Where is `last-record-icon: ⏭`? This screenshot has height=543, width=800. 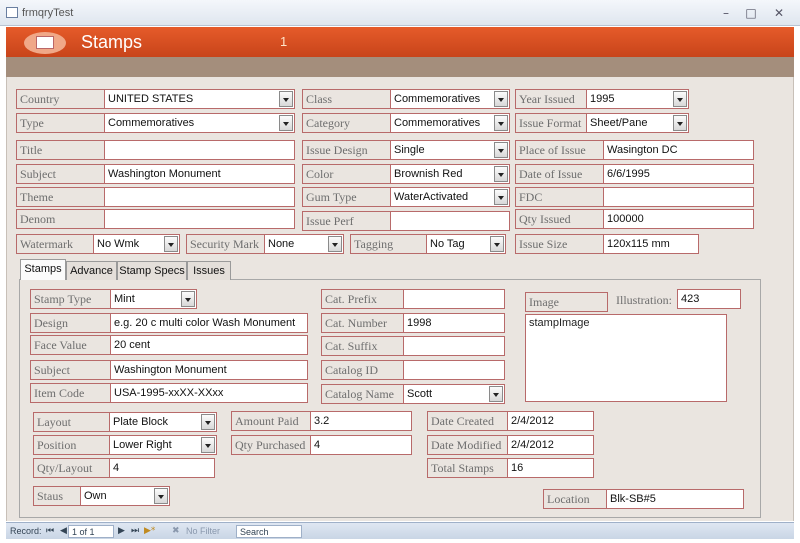 last-record-icon: ⏭ is located at coordinates (135, 531).